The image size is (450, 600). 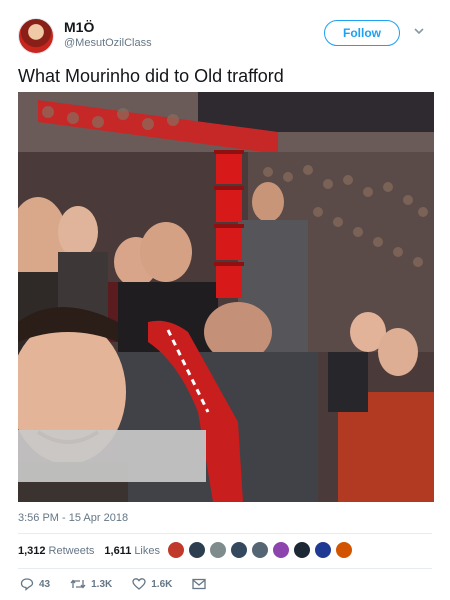 What do you see at coordinates (139, 584) in the screenshot?
I see `heart-icon` at bounding box center [139, 584].